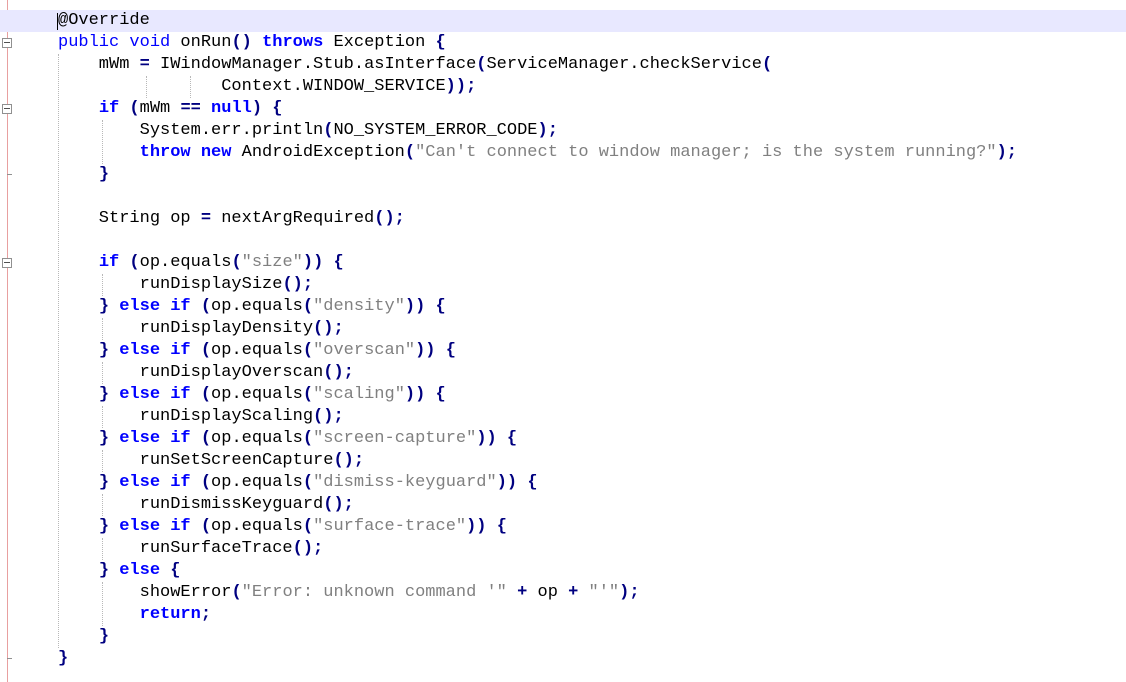  What do you see at coordinates (257, 394) in the screenshot?
I see `code-token: op.equals` at bounding box center [257, 394].